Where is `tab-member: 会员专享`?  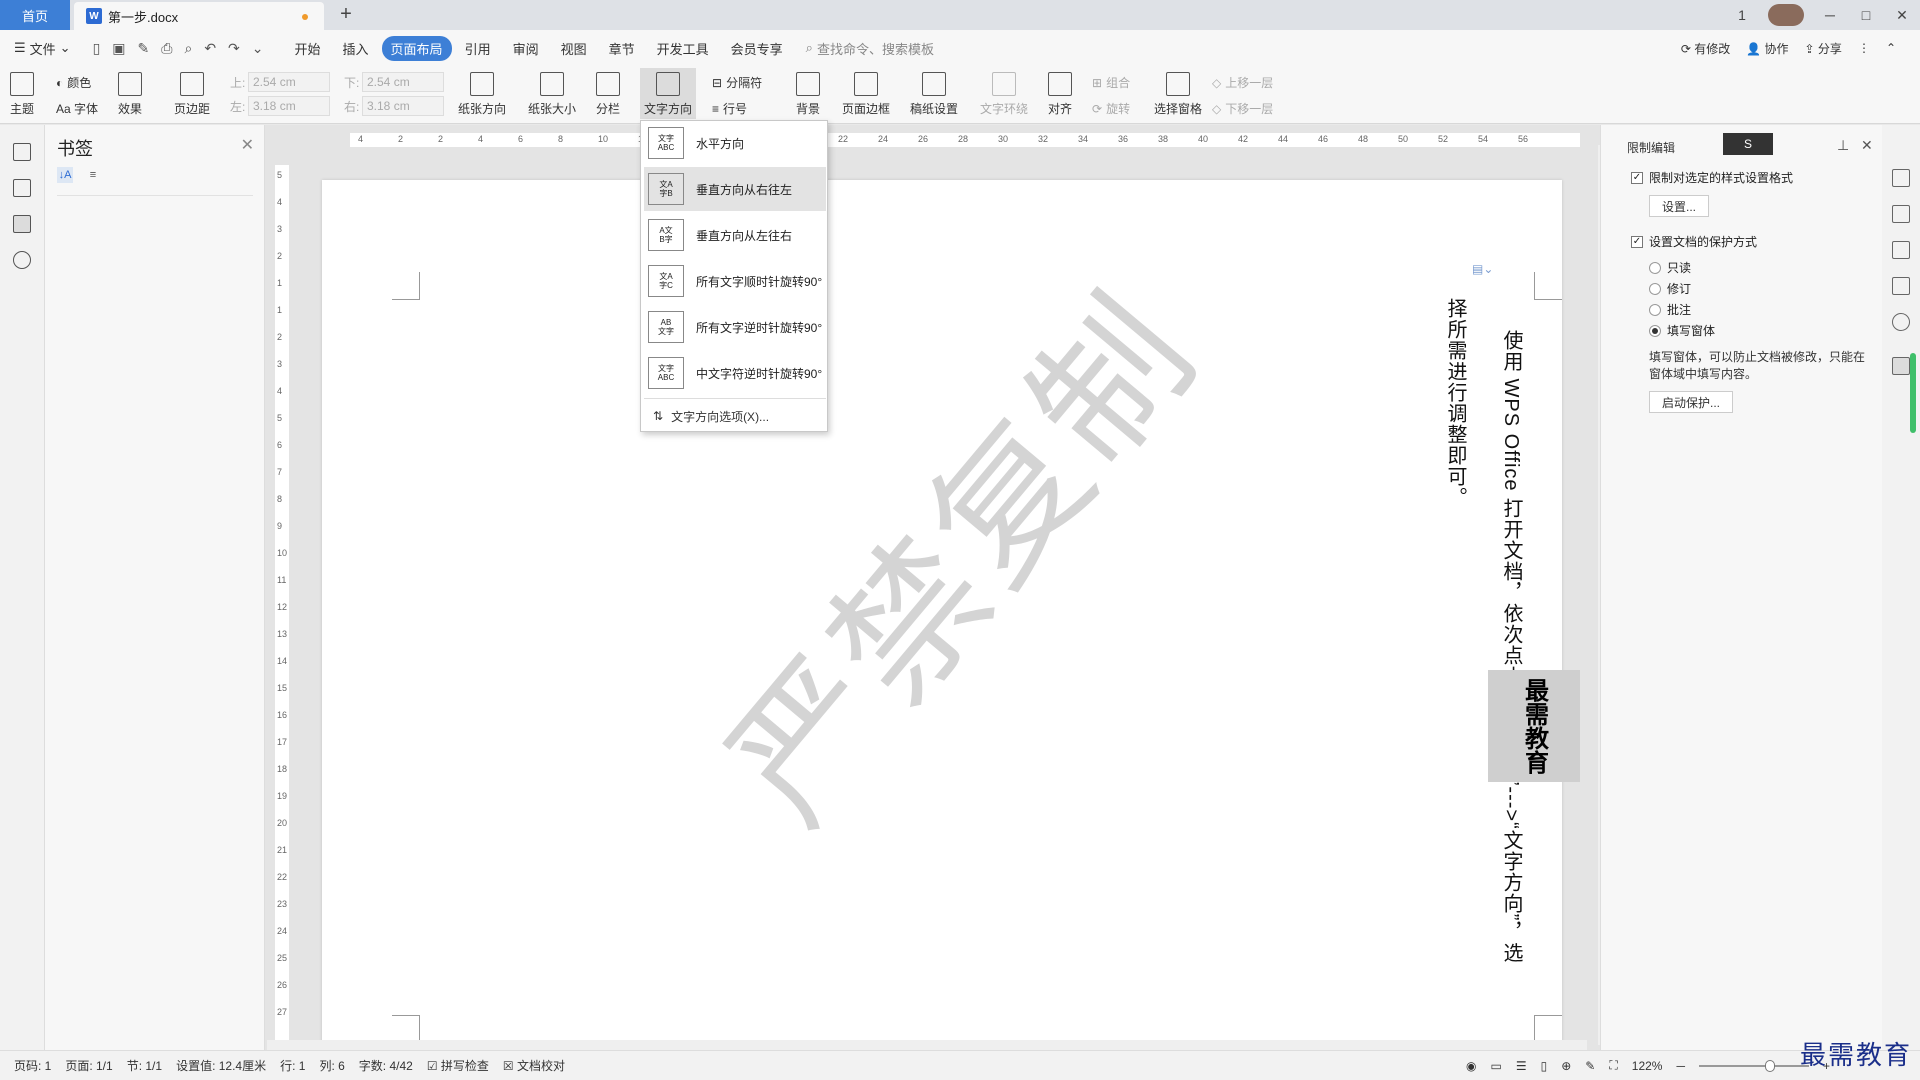 tab-member: 会员专享 is located at coordinates (757, 48).